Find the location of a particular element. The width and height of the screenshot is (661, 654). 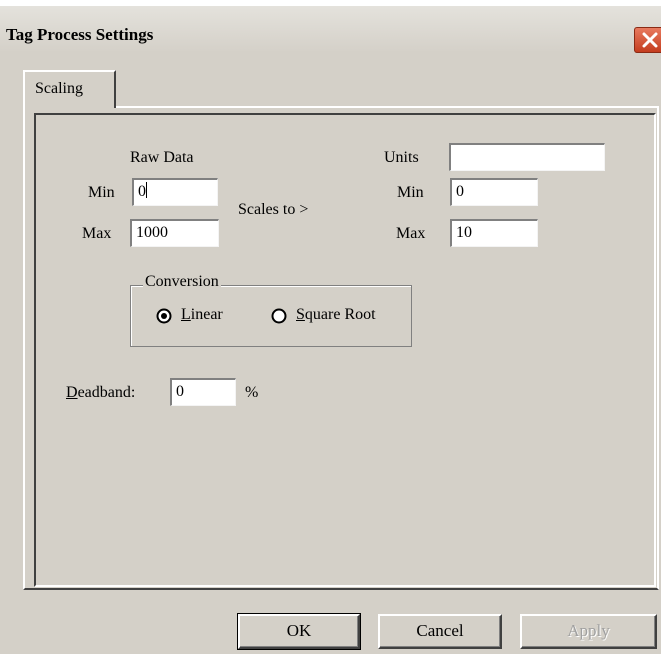

scales-to-label: Scales to > is located at coordinates (273, 209).